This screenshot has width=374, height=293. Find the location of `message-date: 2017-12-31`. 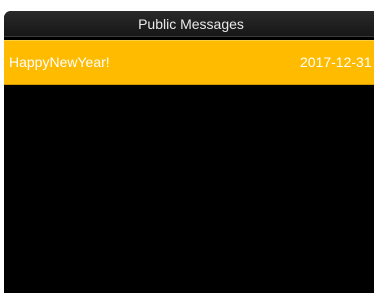

message-date: 2017-12-31 is located at coordinates (336, 62).